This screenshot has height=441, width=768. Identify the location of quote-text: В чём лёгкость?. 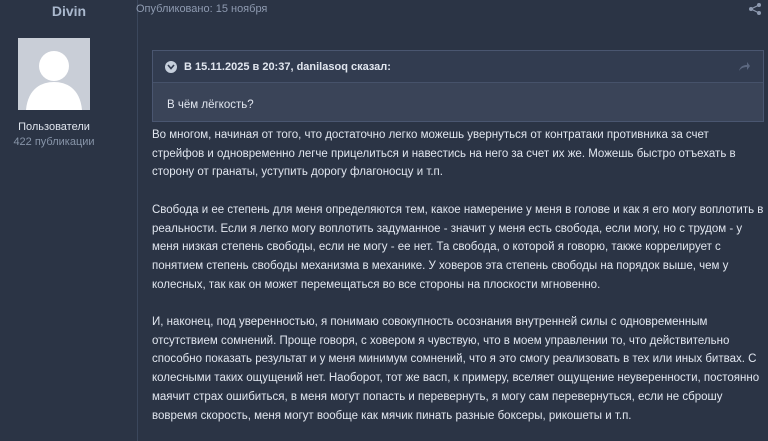
(210, 105).